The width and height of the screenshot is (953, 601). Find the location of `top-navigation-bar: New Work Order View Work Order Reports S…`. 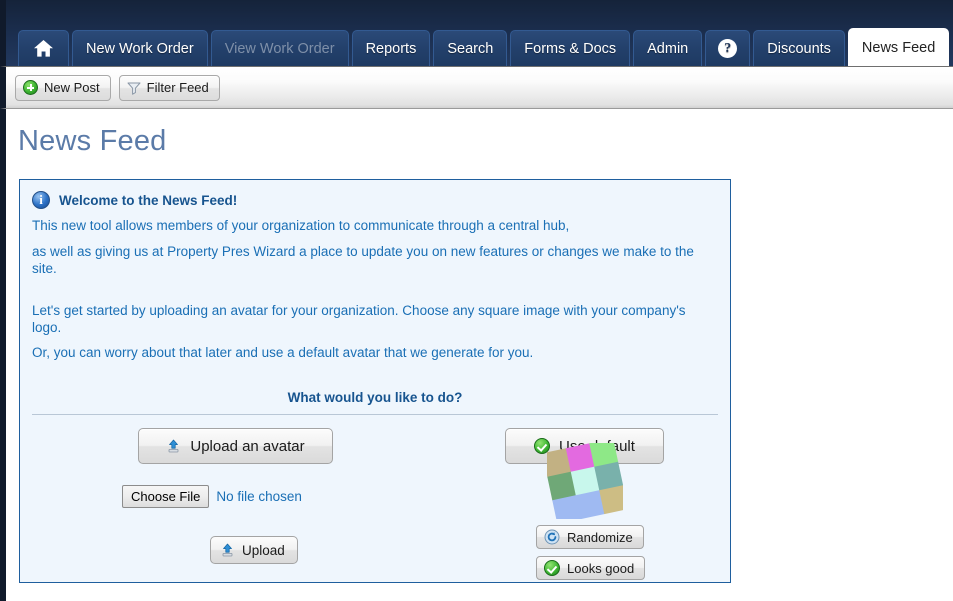

top-navigation-bar: New Work Order View Work Order Reports S… is located at coordinates (476, 33).